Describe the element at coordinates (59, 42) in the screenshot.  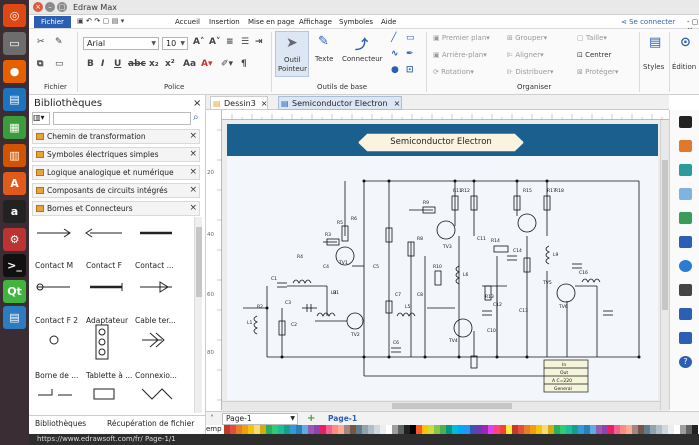
I see `format-painter-icon: ✎` at that location.